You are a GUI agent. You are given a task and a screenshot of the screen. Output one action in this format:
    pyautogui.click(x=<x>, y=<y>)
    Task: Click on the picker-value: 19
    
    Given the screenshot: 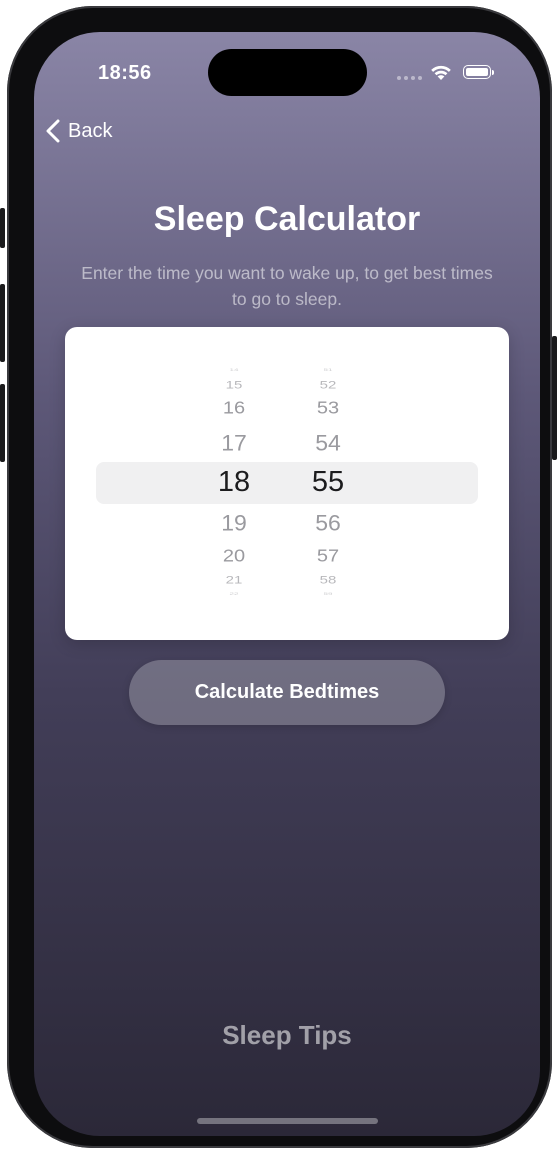 What is the action you would take?
    pyautogui.click(x=234, y=523)
    